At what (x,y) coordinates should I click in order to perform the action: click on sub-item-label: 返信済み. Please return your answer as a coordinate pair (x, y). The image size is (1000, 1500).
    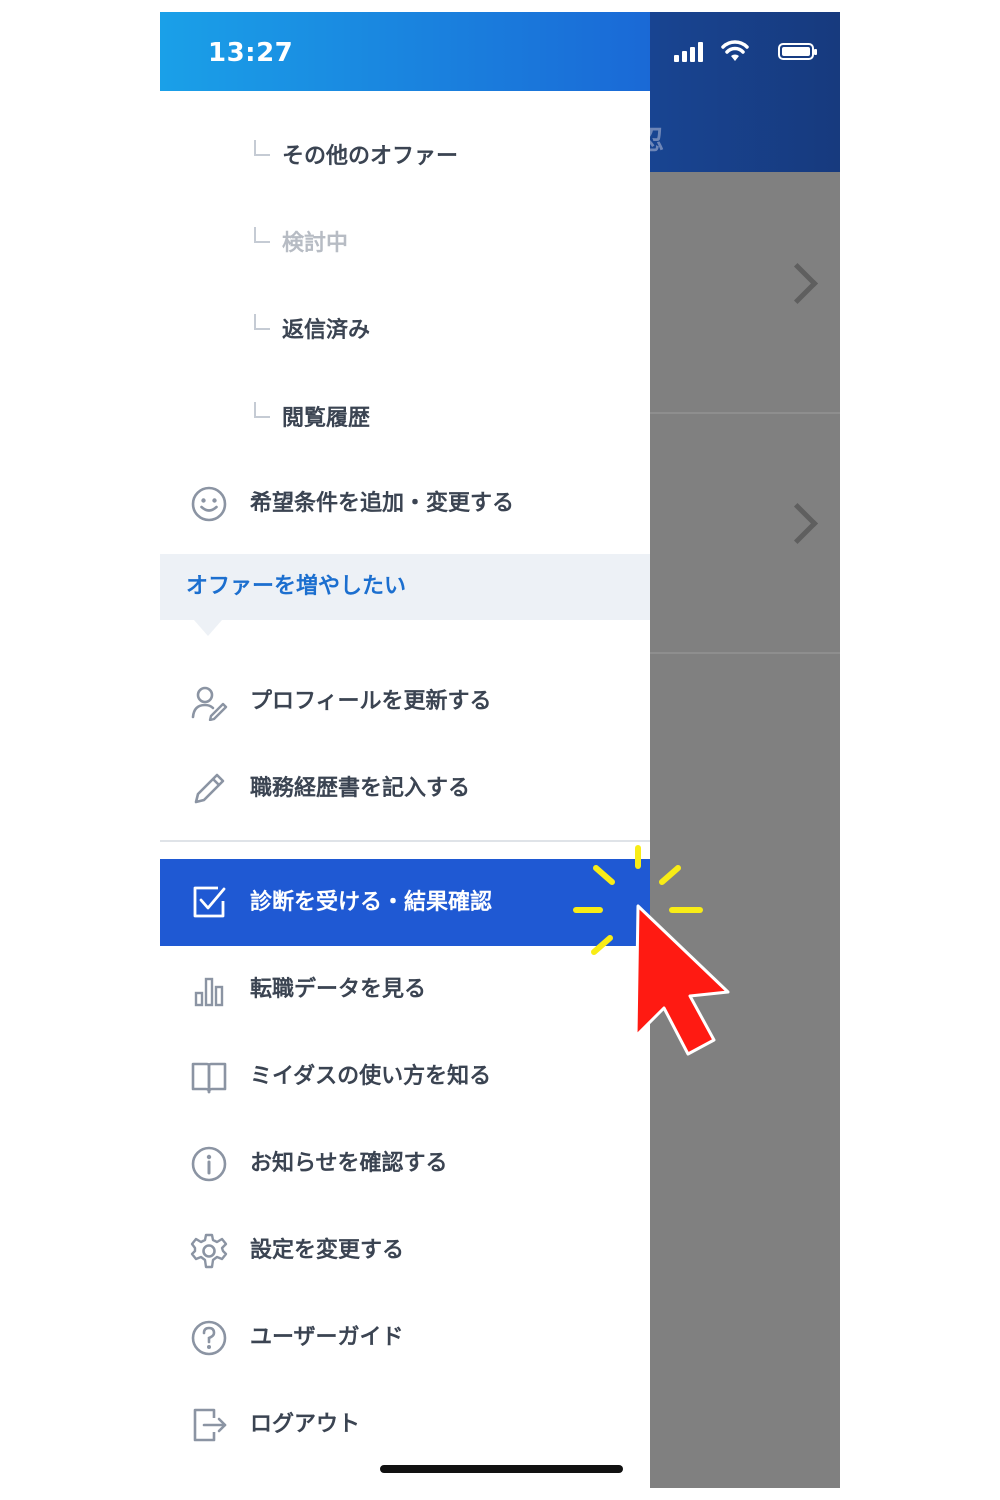
    Looking at the image, I should click on (326, 330).